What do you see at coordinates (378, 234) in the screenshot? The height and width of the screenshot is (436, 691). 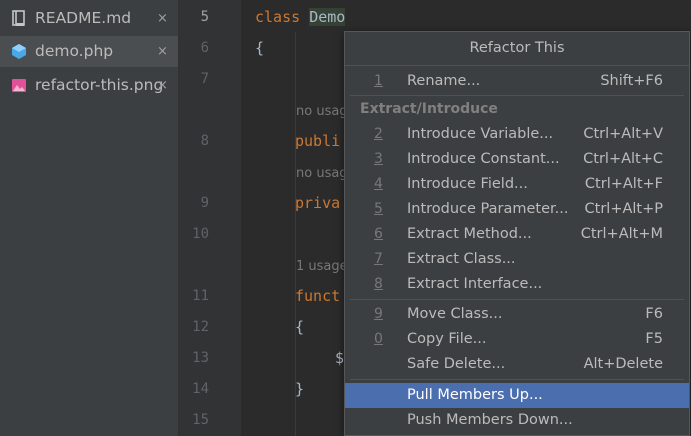 I see `menu-item-mnemonic: 6` at bounding box center [378, 234].